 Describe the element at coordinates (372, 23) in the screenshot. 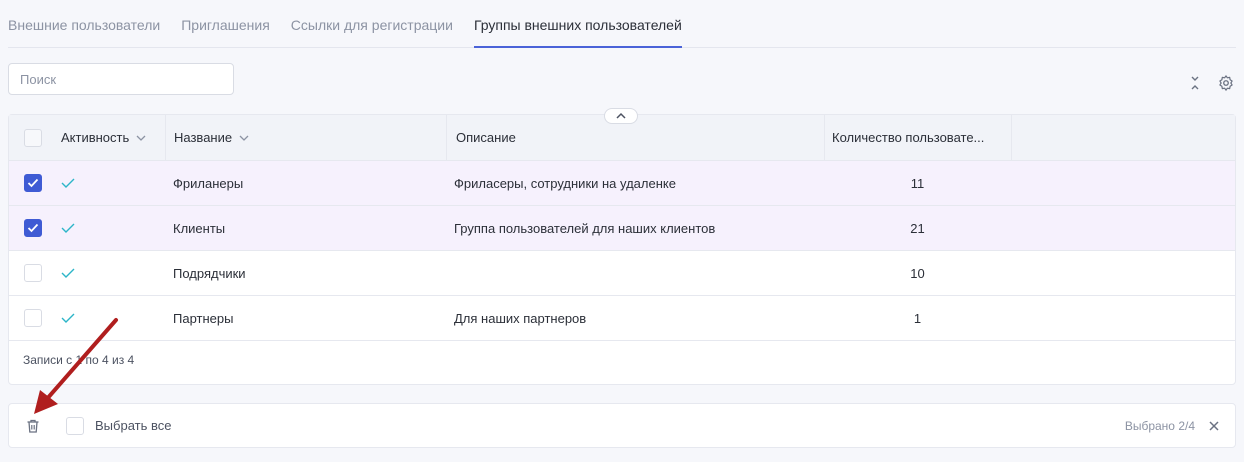

I see `tab-registration-links: Ссылки для регистрации` at that location.